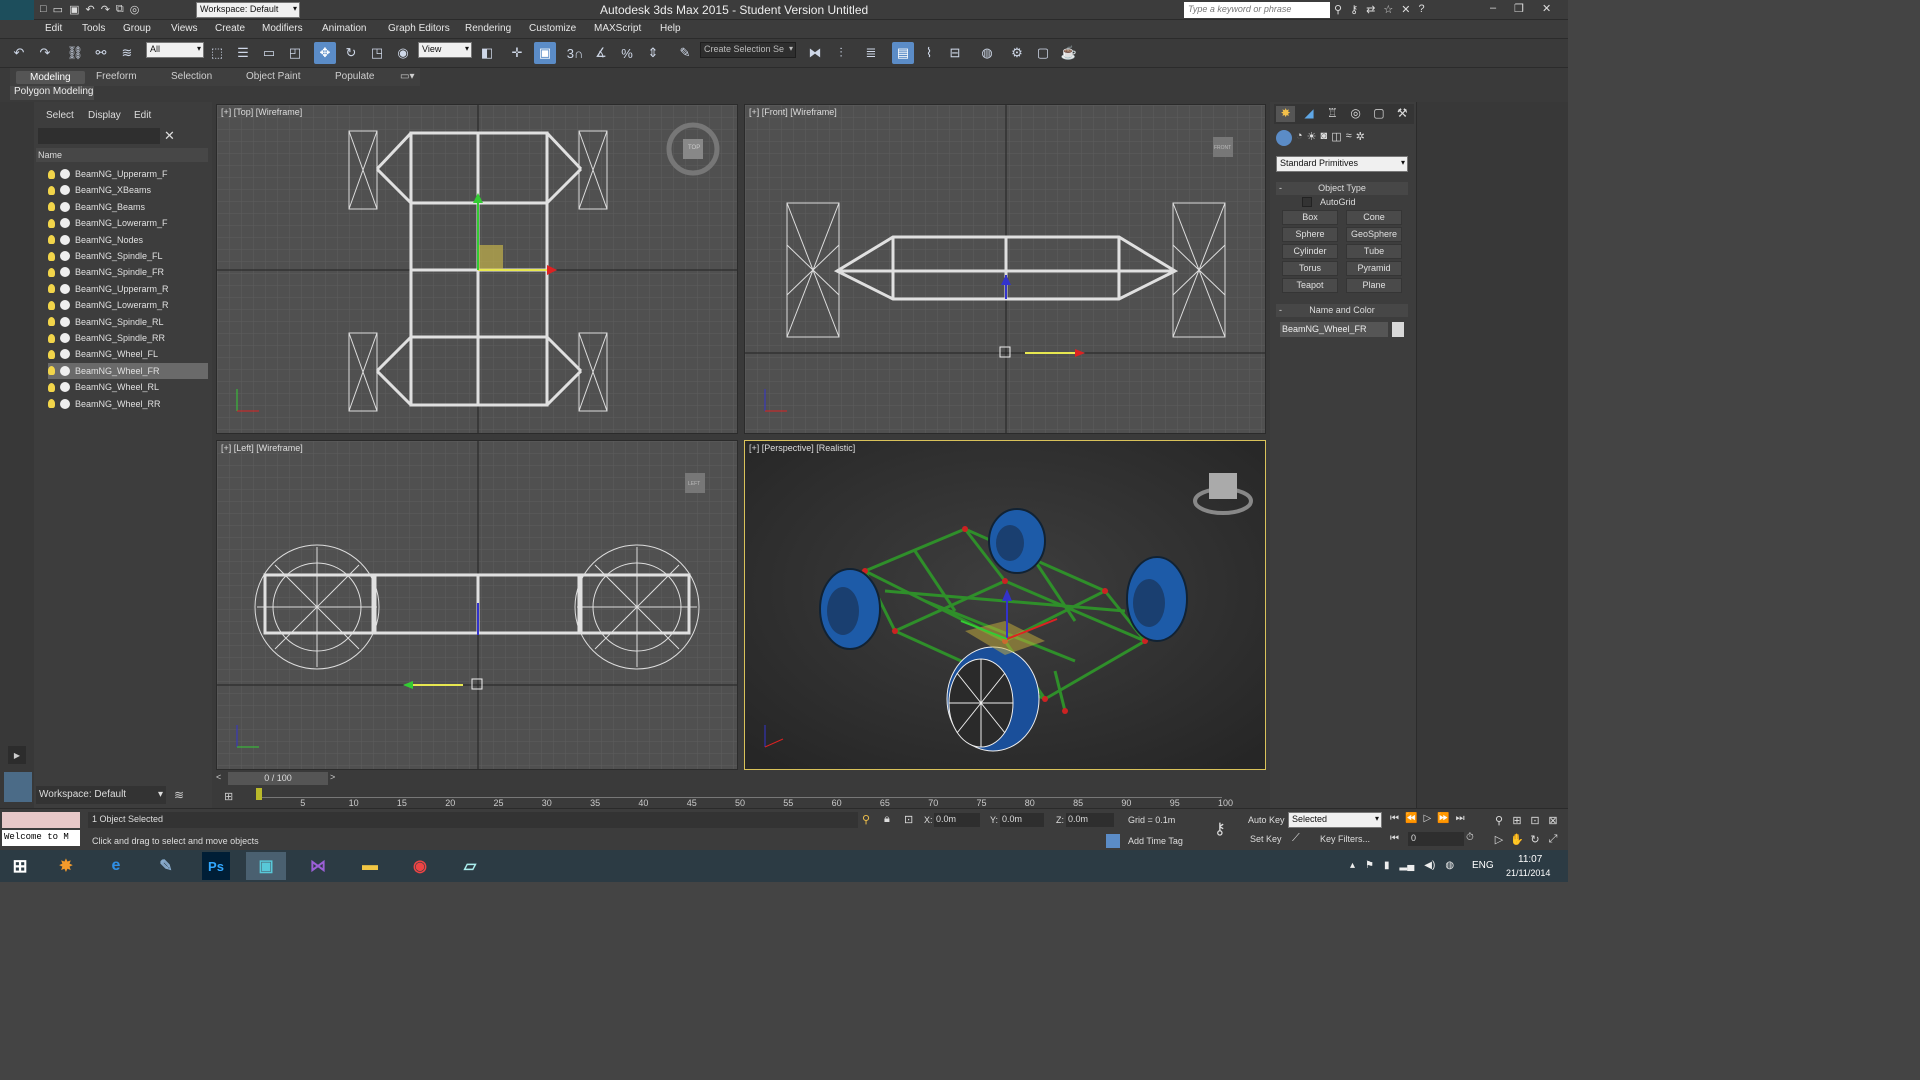 The width and height of the screenshot is (1920, 1080). Describe the element at coordinates (1517, 820) in the screenshot. I see `zoom-all-icon: ⊞` at that location.